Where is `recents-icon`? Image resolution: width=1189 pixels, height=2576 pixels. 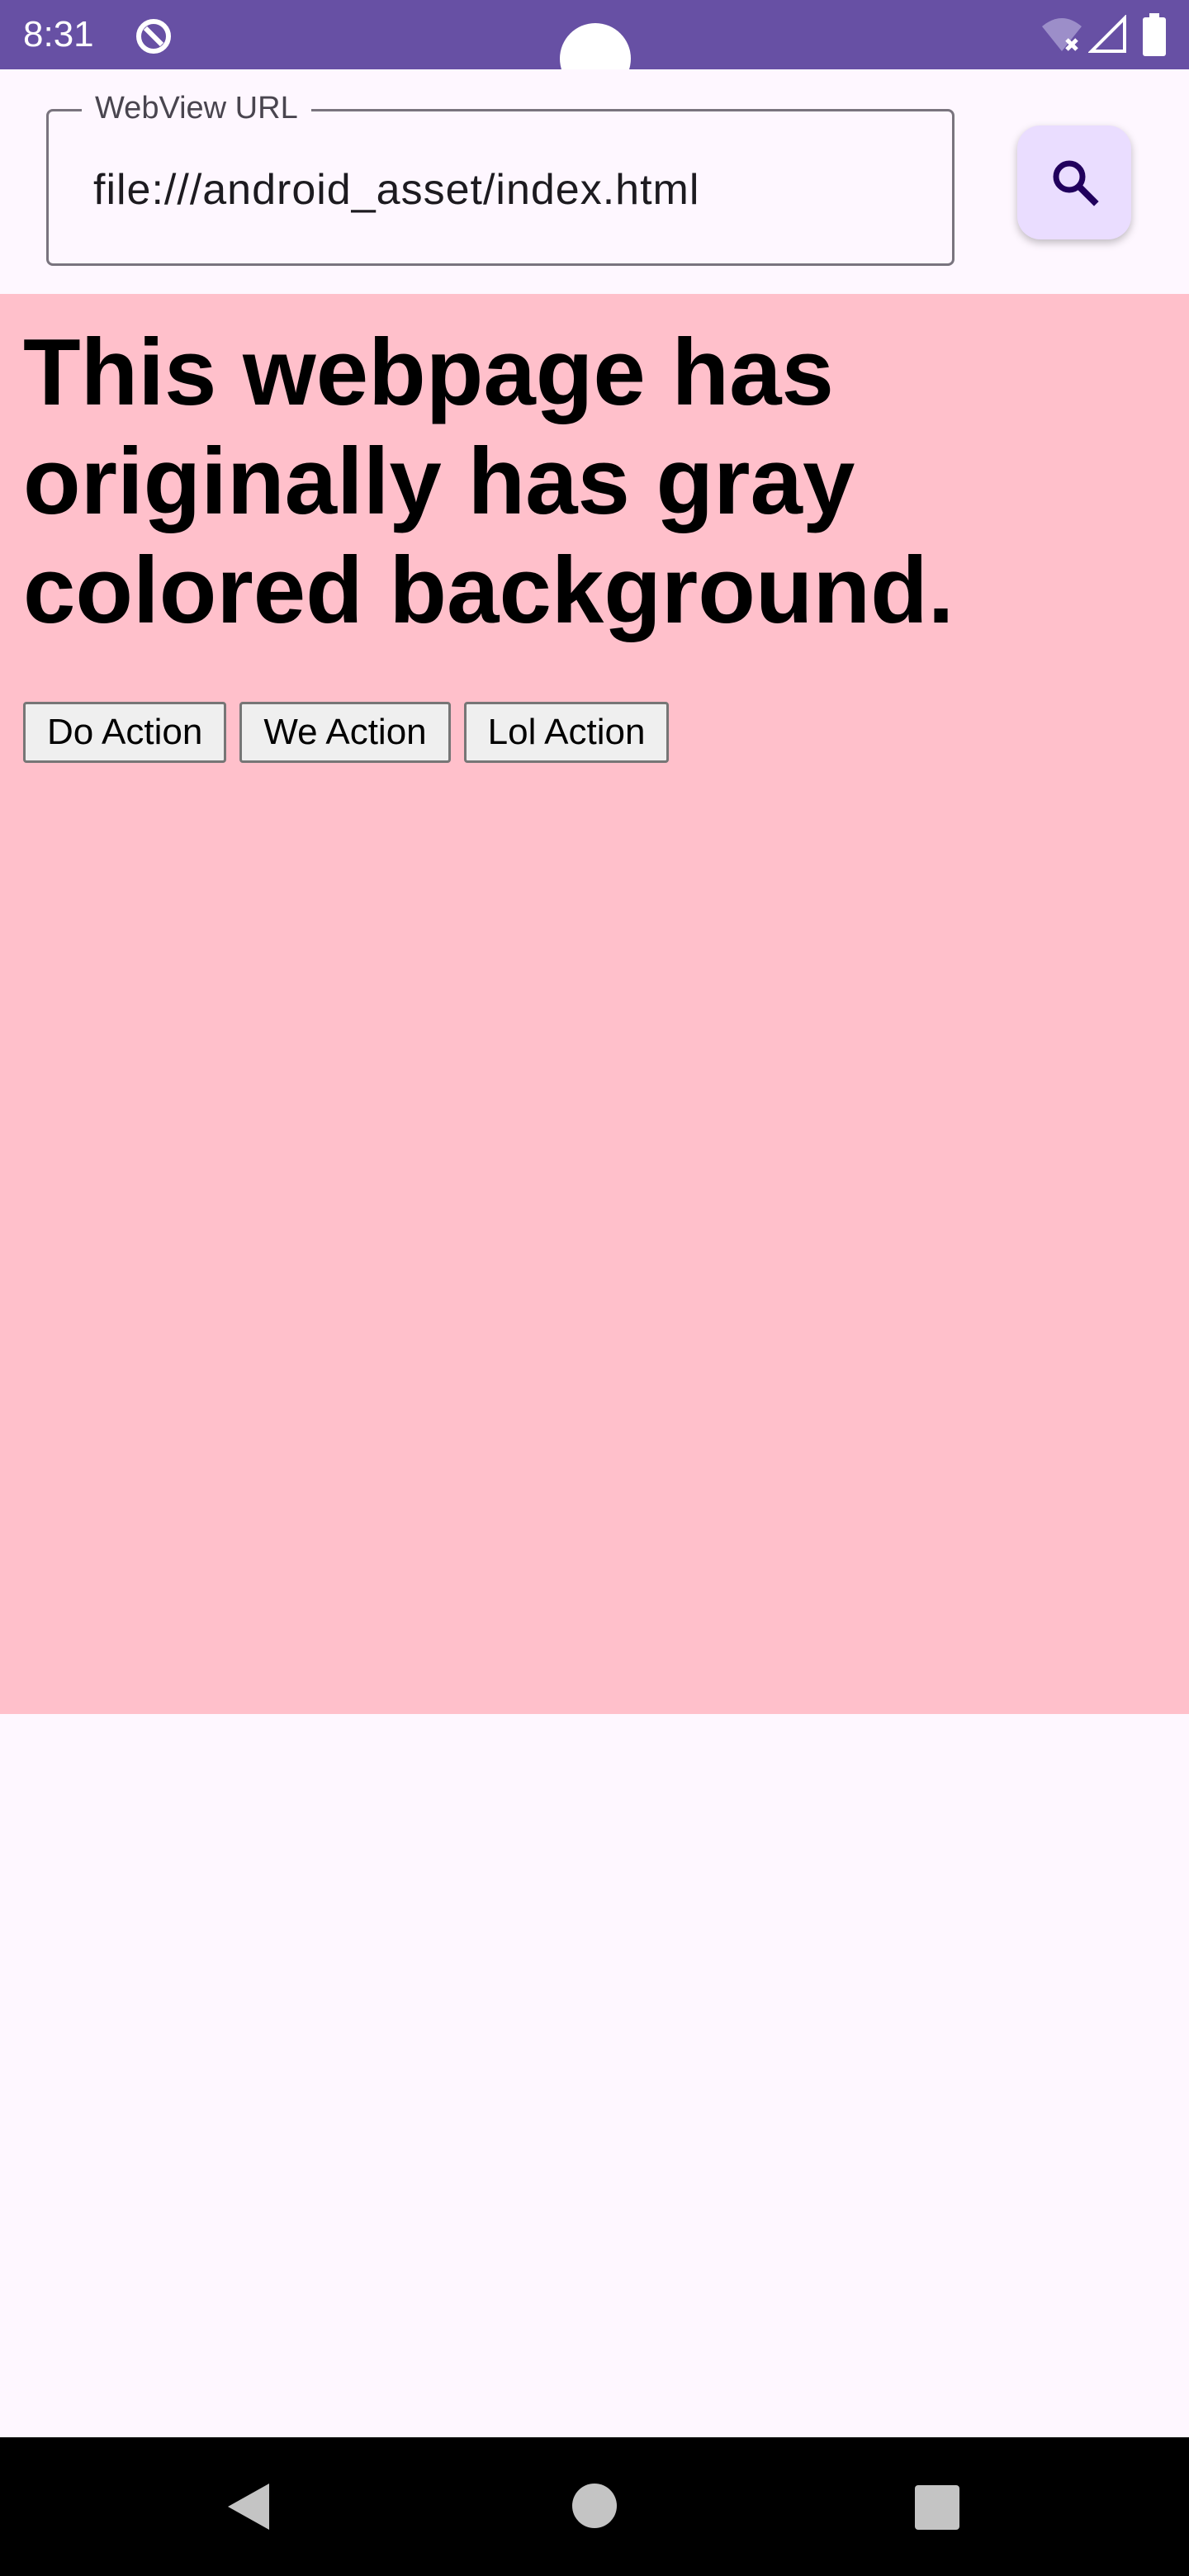 recents-icon is located at coordinates (937, 2507).